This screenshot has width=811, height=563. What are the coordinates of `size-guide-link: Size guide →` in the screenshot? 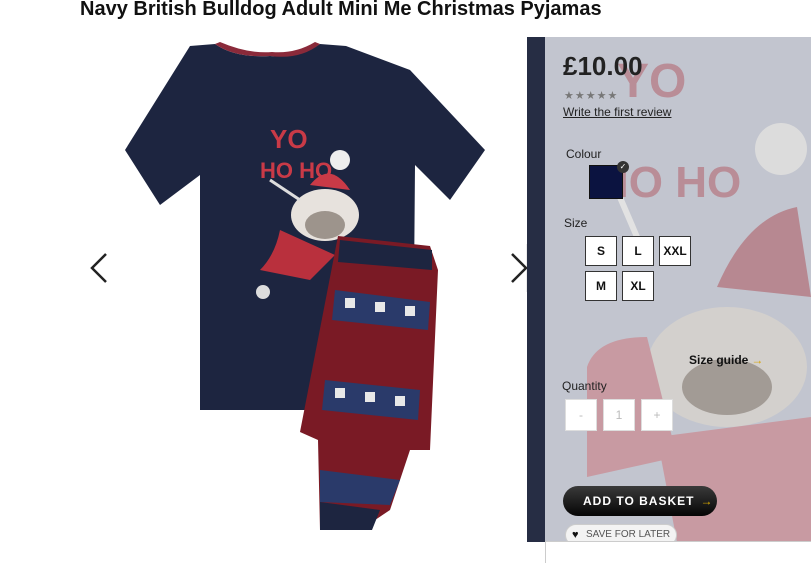 It's located at (726, 360).